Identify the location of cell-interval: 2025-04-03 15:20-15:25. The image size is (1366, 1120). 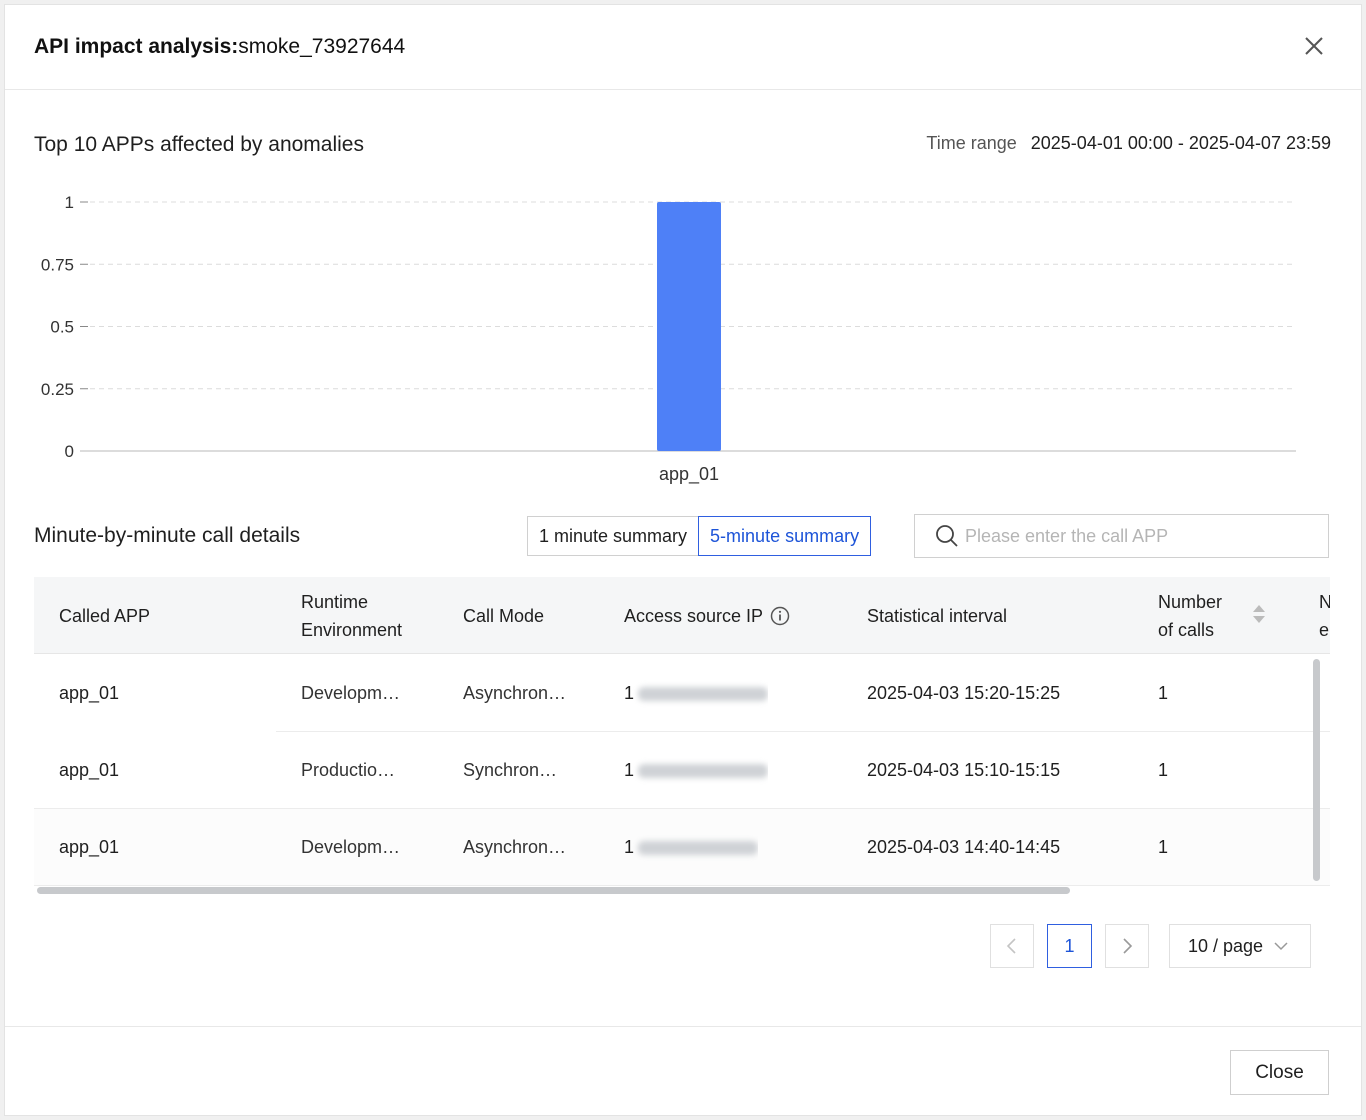
(964, 693).